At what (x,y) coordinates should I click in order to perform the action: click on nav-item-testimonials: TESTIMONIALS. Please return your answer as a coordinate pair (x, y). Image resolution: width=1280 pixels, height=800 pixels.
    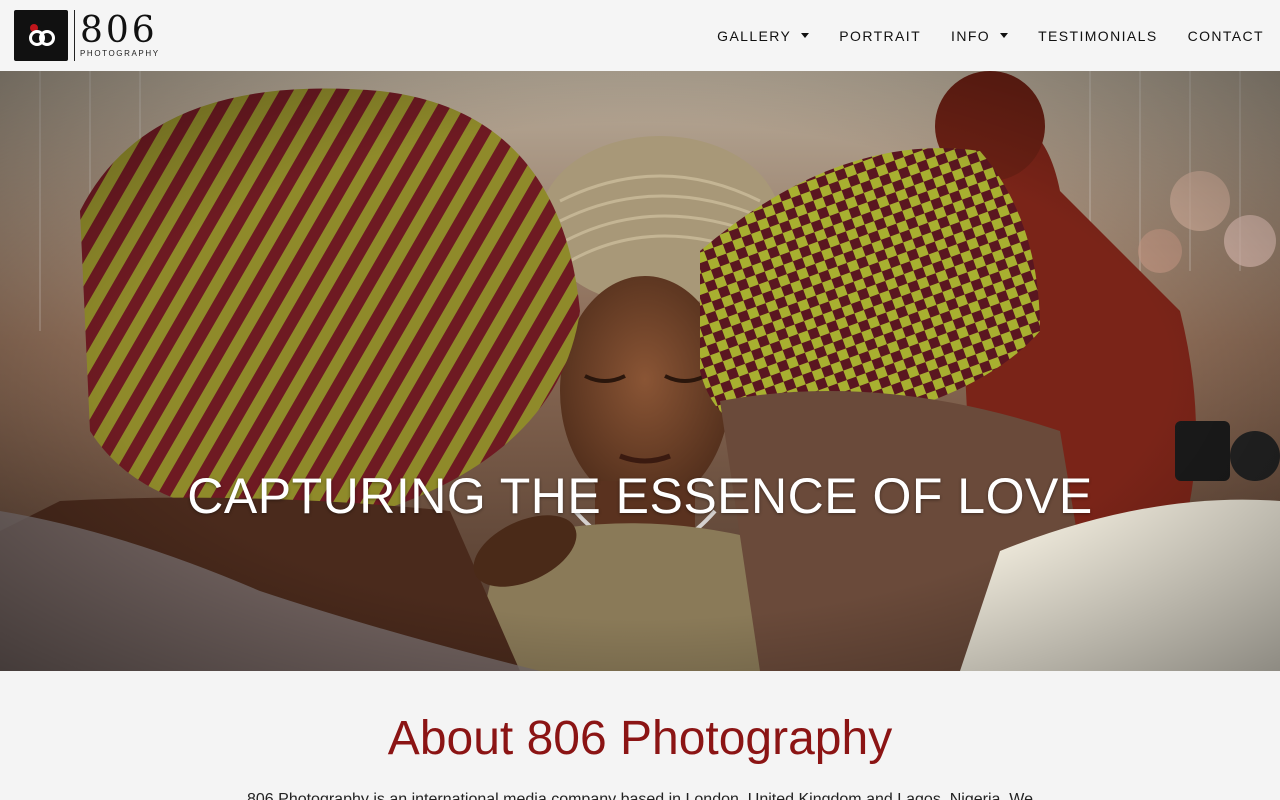
    Looking at the image, I should click on (1097, 35).